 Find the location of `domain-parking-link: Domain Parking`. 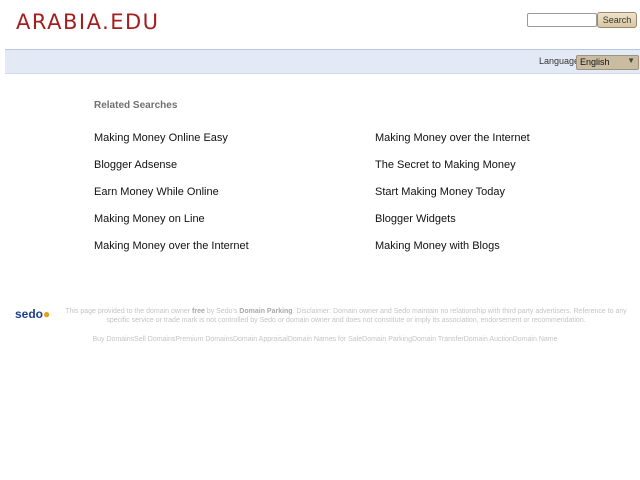

domain-parking-link: Domain Parking is located at coordinates (265, 311).